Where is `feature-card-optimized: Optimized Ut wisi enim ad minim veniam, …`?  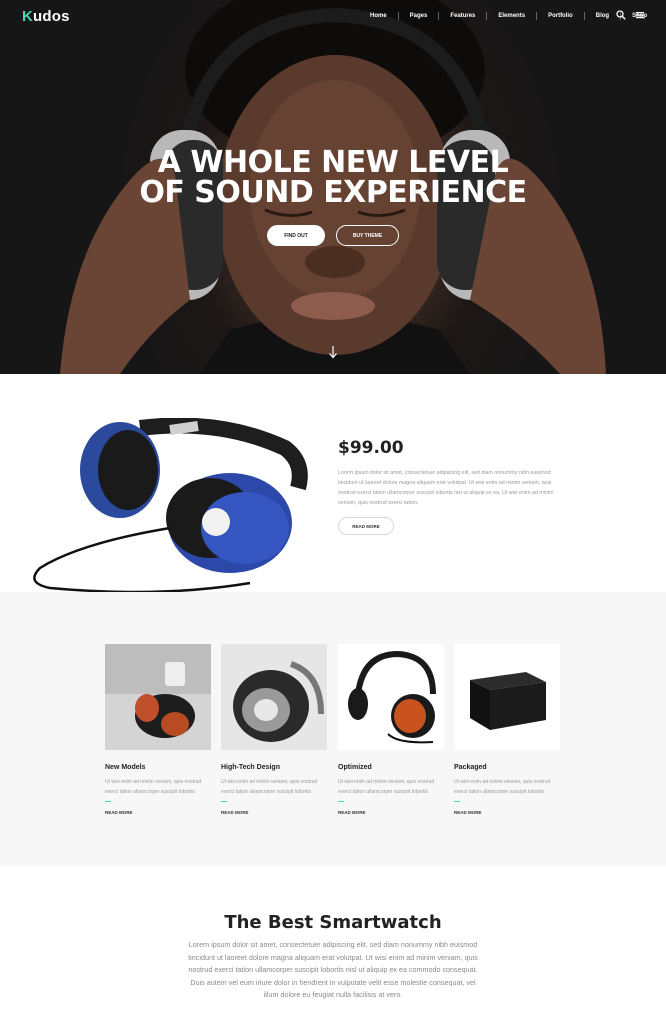 feature-card-optimized: Optimized Ut wisi enim ad minim veniam, … is located at coordinates (391, 729).